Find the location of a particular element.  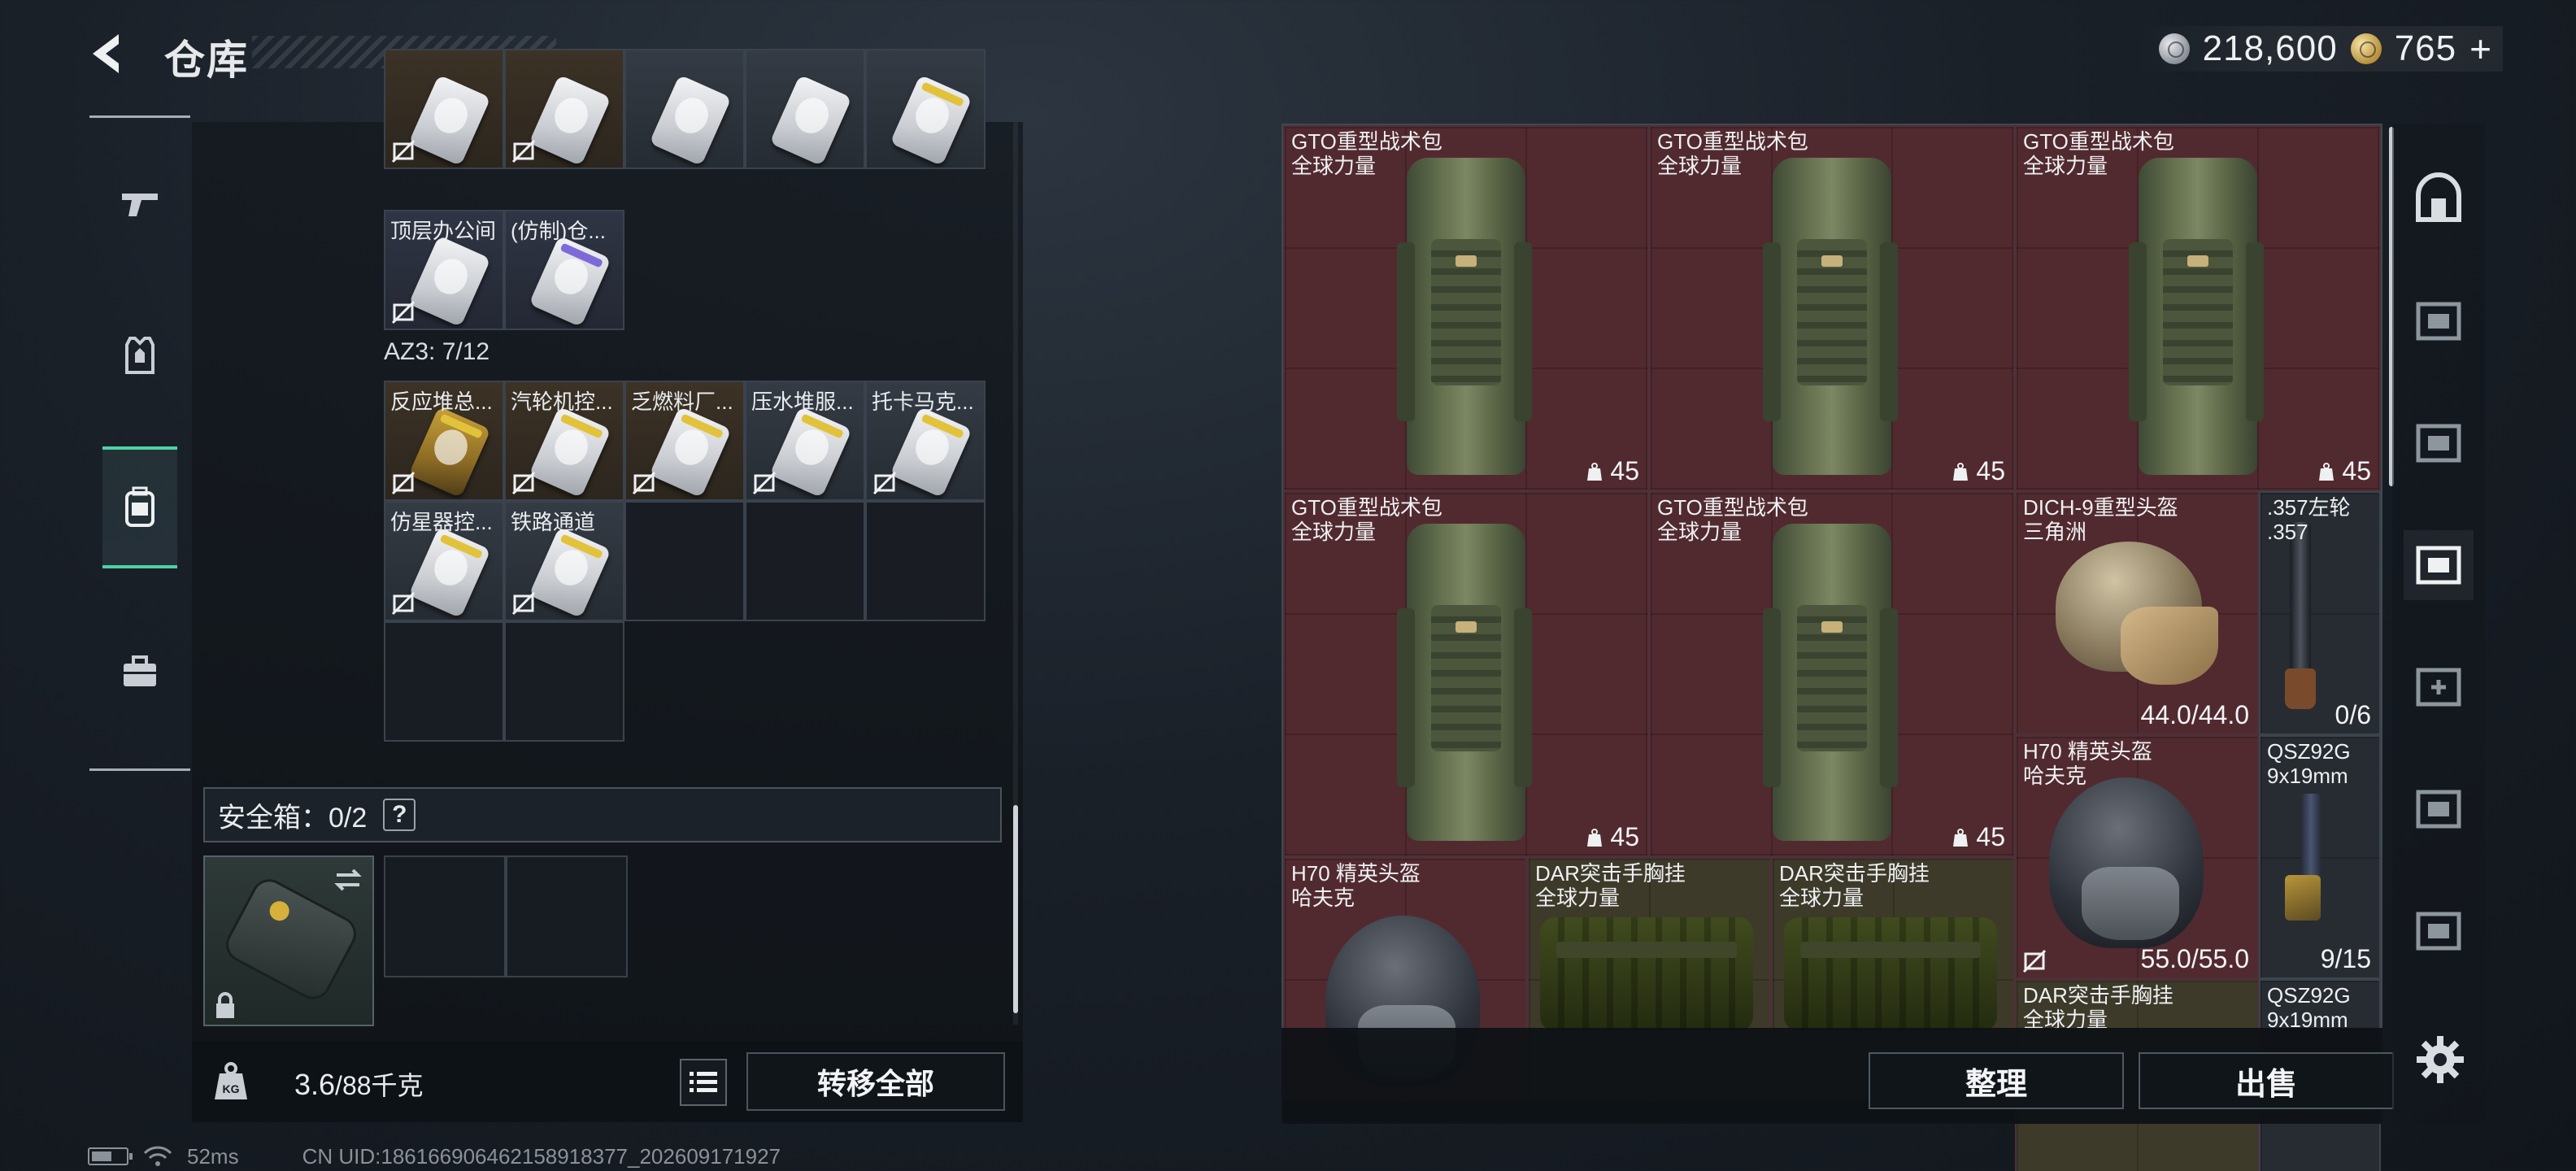

tab-armor is located at coordinates (139, 356).